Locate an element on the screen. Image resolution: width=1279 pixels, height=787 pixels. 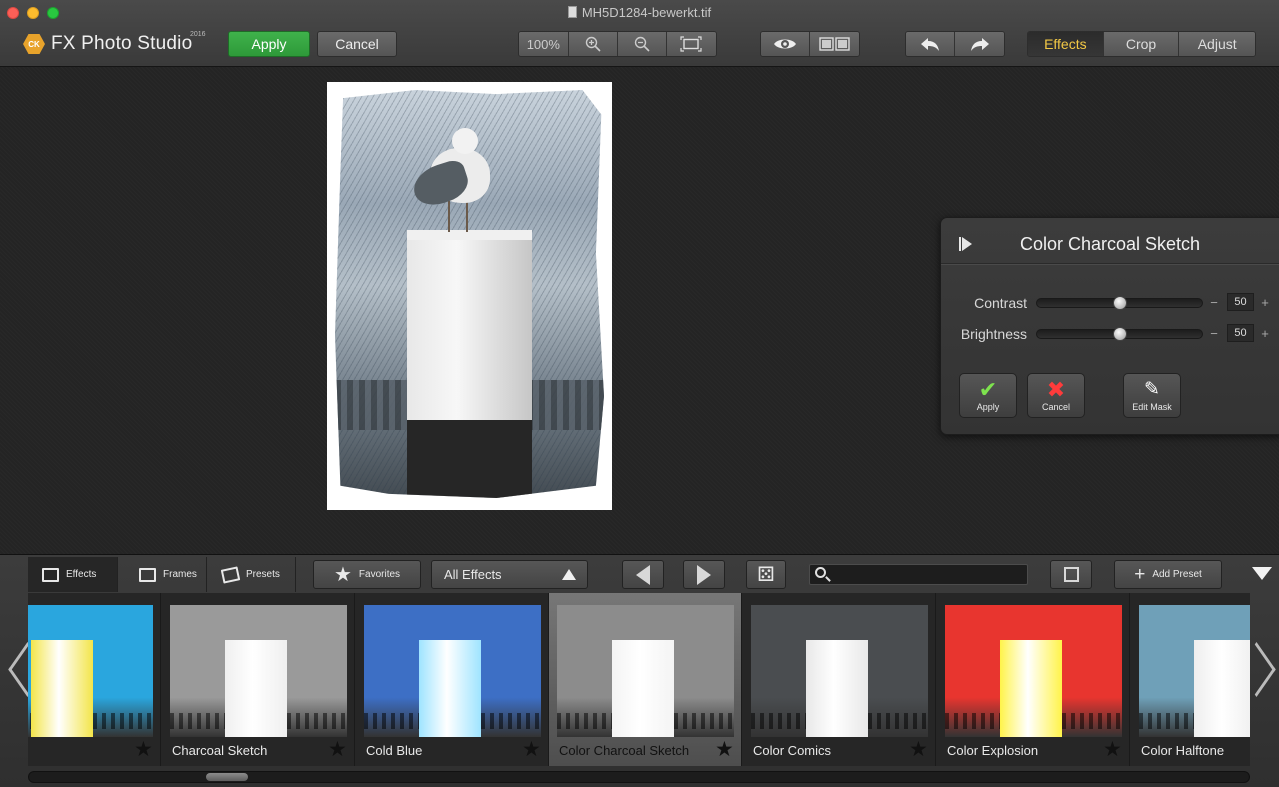
undo-button is located at coordinates (931, 44).